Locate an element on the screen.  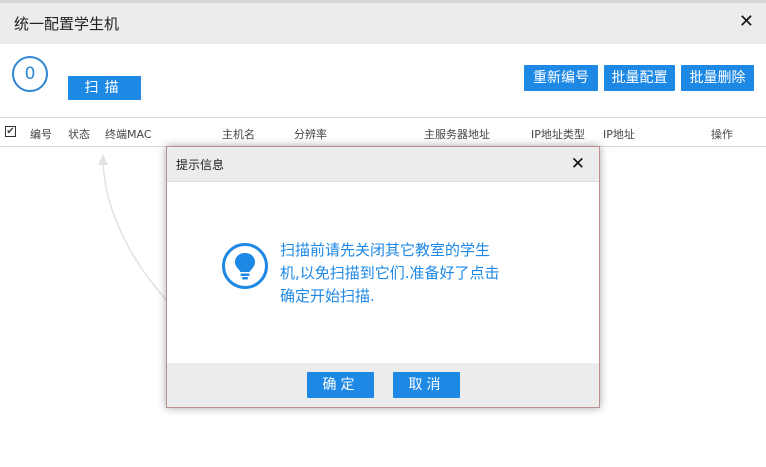
column-header-ip-type: IP地址类型 is located at coordinates (558, 134).